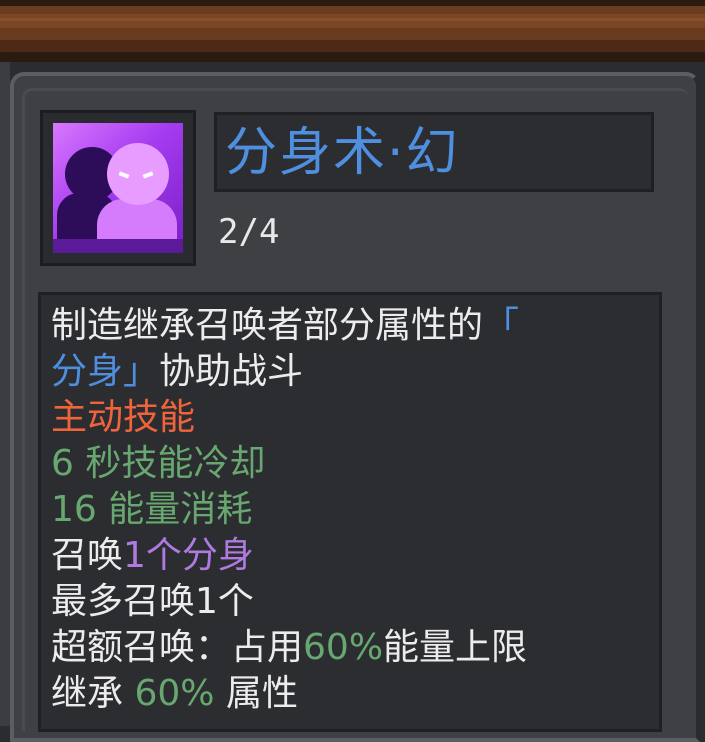  What do you see at coordinates (152, 555) in the screenshot?
I see `summon-info: 召唤1个分身` at bounding box center [152, 555].